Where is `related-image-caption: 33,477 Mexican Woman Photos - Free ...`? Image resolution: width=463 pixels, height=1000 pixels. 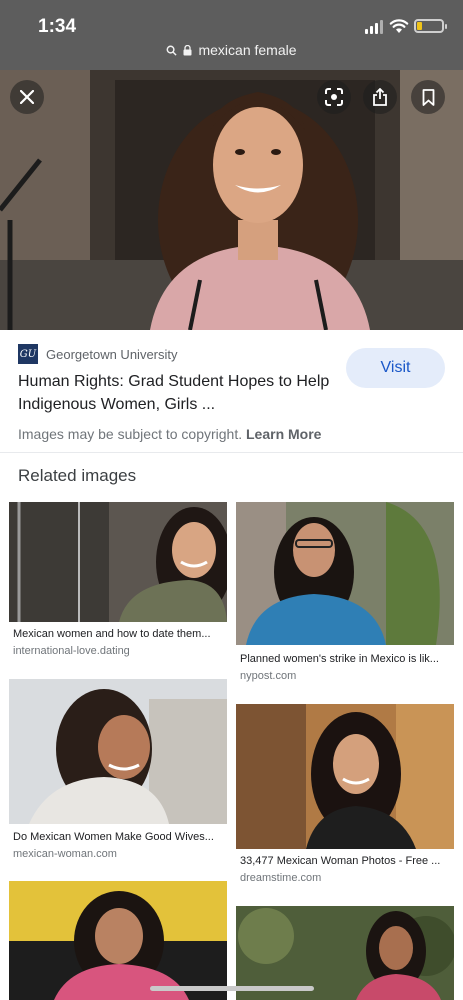 related-image-caption: 33,477 Mexican Woman Photos - Free ... is located at coordinates (340, 861).